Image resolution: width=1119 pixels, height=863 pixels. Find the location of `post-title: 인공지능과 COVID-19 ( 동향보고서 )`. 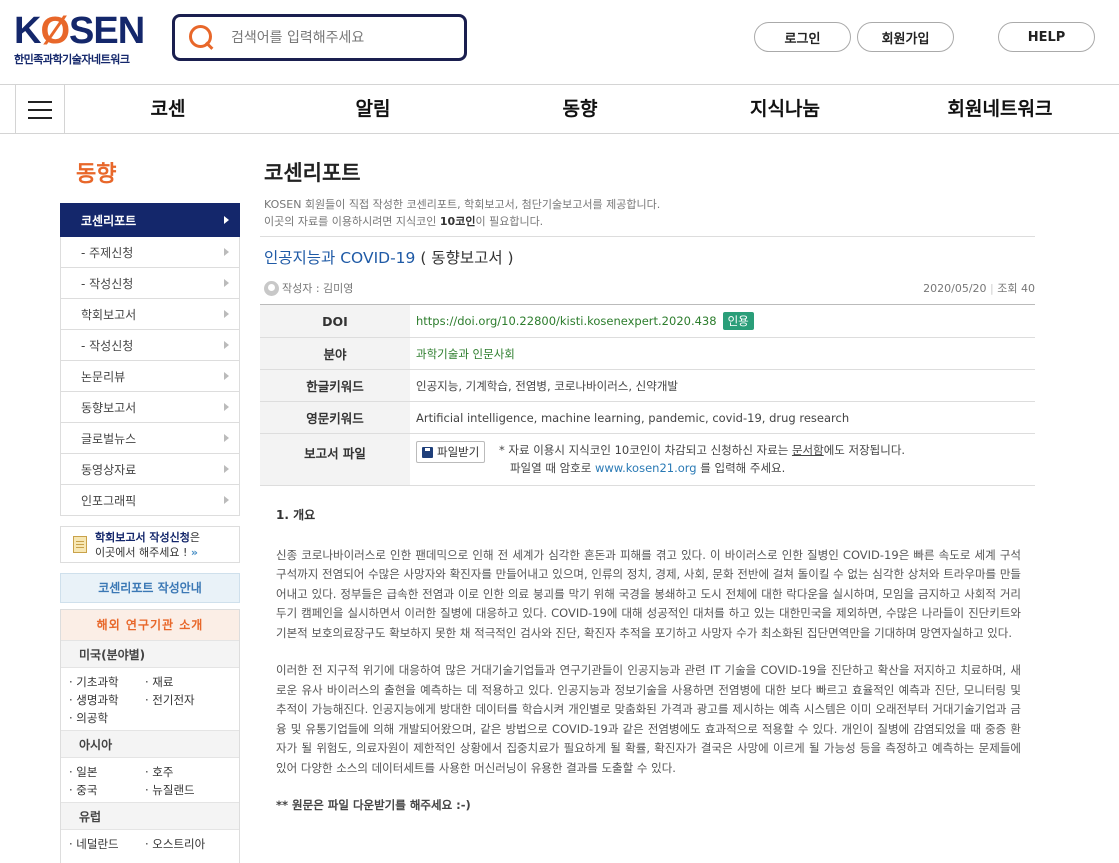

post-title: 인공지능과 COVID-19 ( 동향보고서 ) is located at coordinates (389, 257).